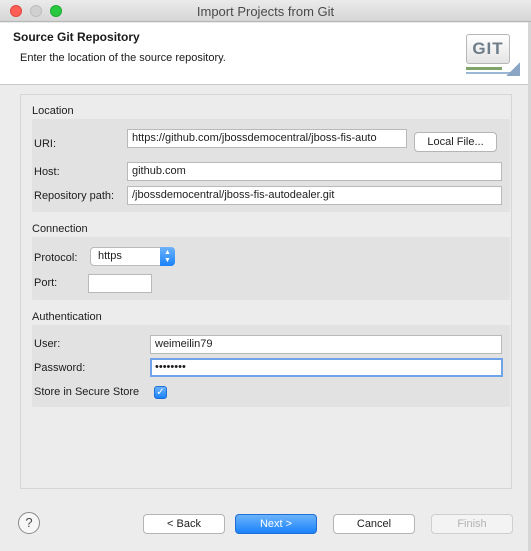  Describe the element at coordinates (67, 317) in the screenshot. I see `authentication-group-label: Authentication` at that location.